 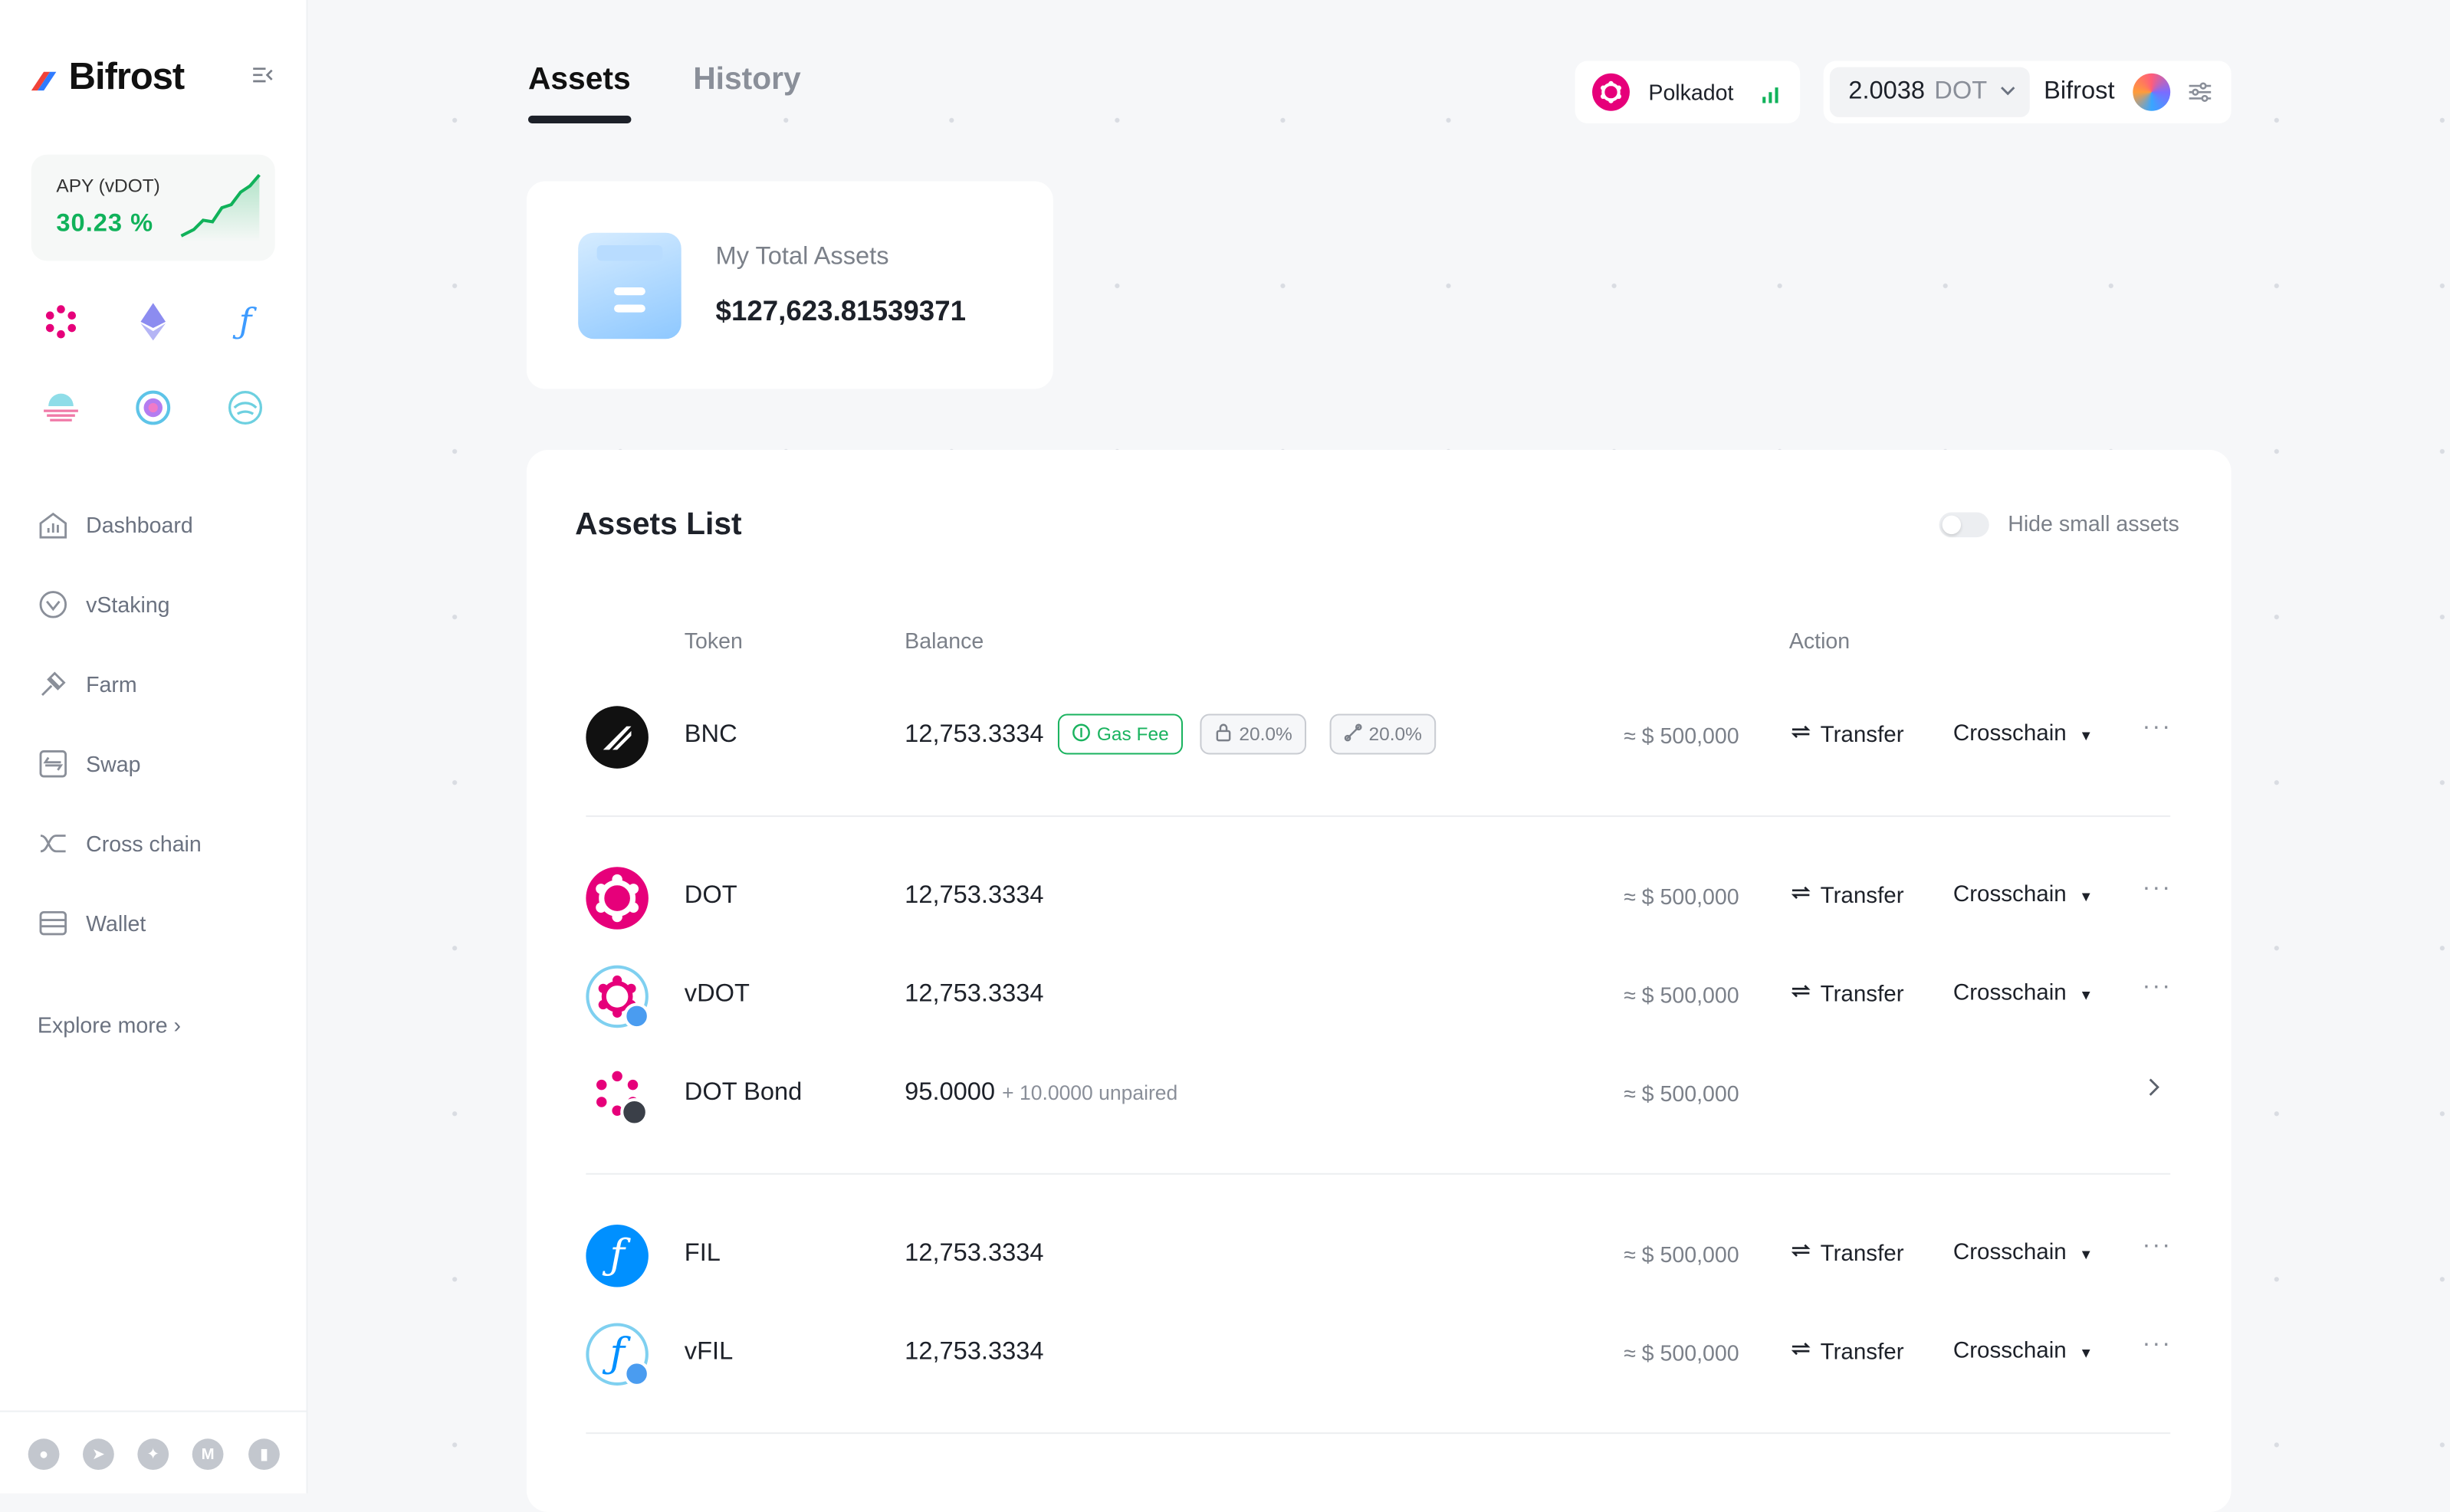 What do you see at coordinates (2009, 734) in the screenshot?
I see `crosschain-label: Crosschain` at bounding box center [2009, 734].